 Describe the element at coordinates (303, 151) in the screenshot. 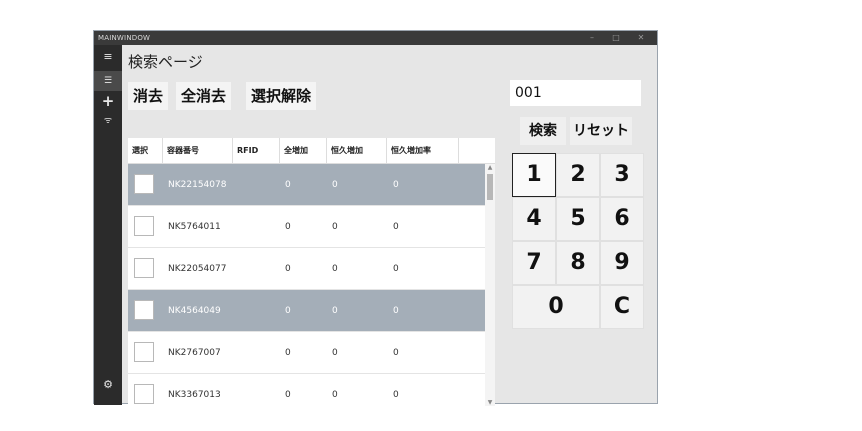

I see `header-total-increase: 全増加` at that location.